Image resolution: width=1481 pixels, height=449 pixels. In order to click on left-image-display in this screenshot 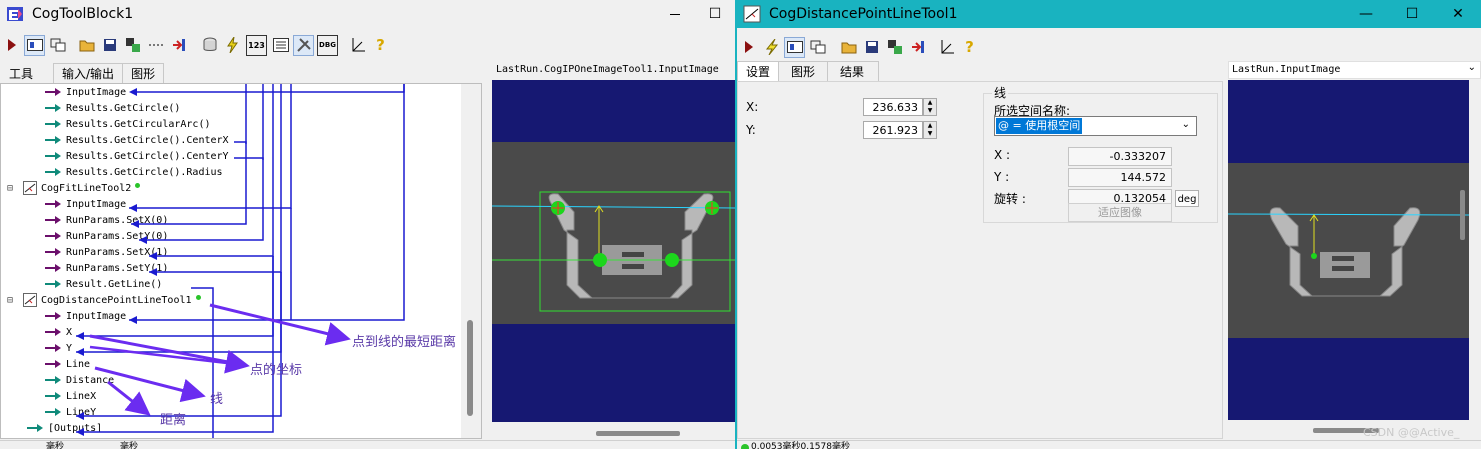, I will do `click(613, 251)`.